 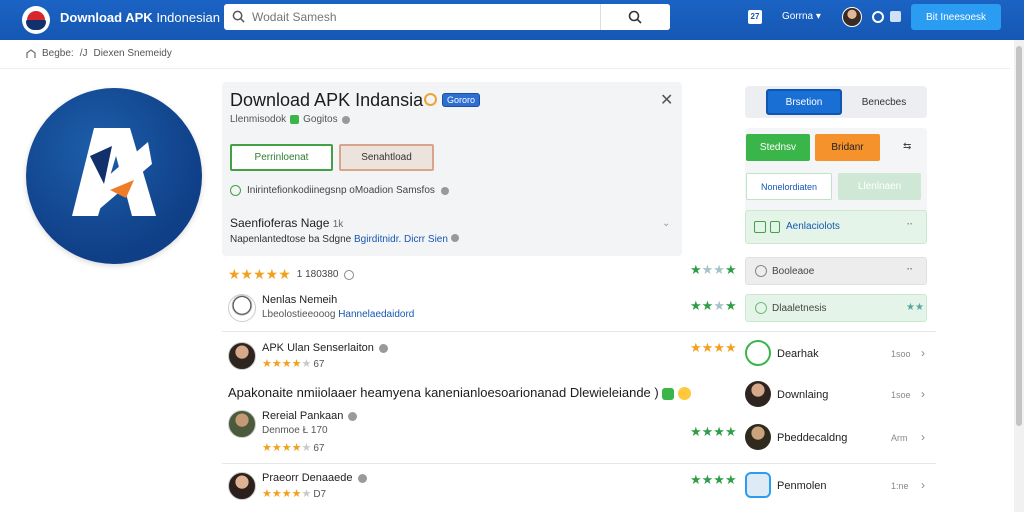 What do you see at coordinates (684, 394) in the screenshot?
I see `emoji-face-icon` at bounding box center [684, 394].